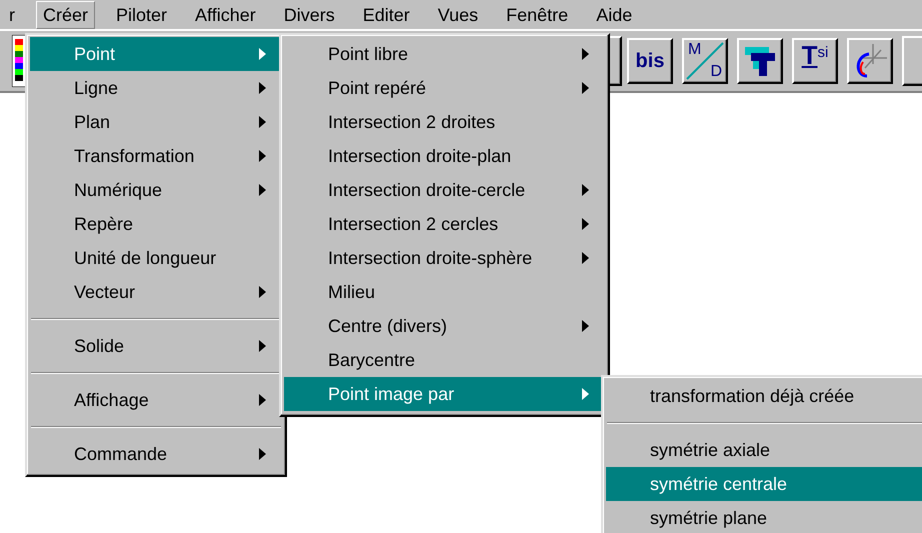  What do you see at coordinates (156, 54) in the screenshot?
I see `menu-item: Point` at bounding box center [156, 54].